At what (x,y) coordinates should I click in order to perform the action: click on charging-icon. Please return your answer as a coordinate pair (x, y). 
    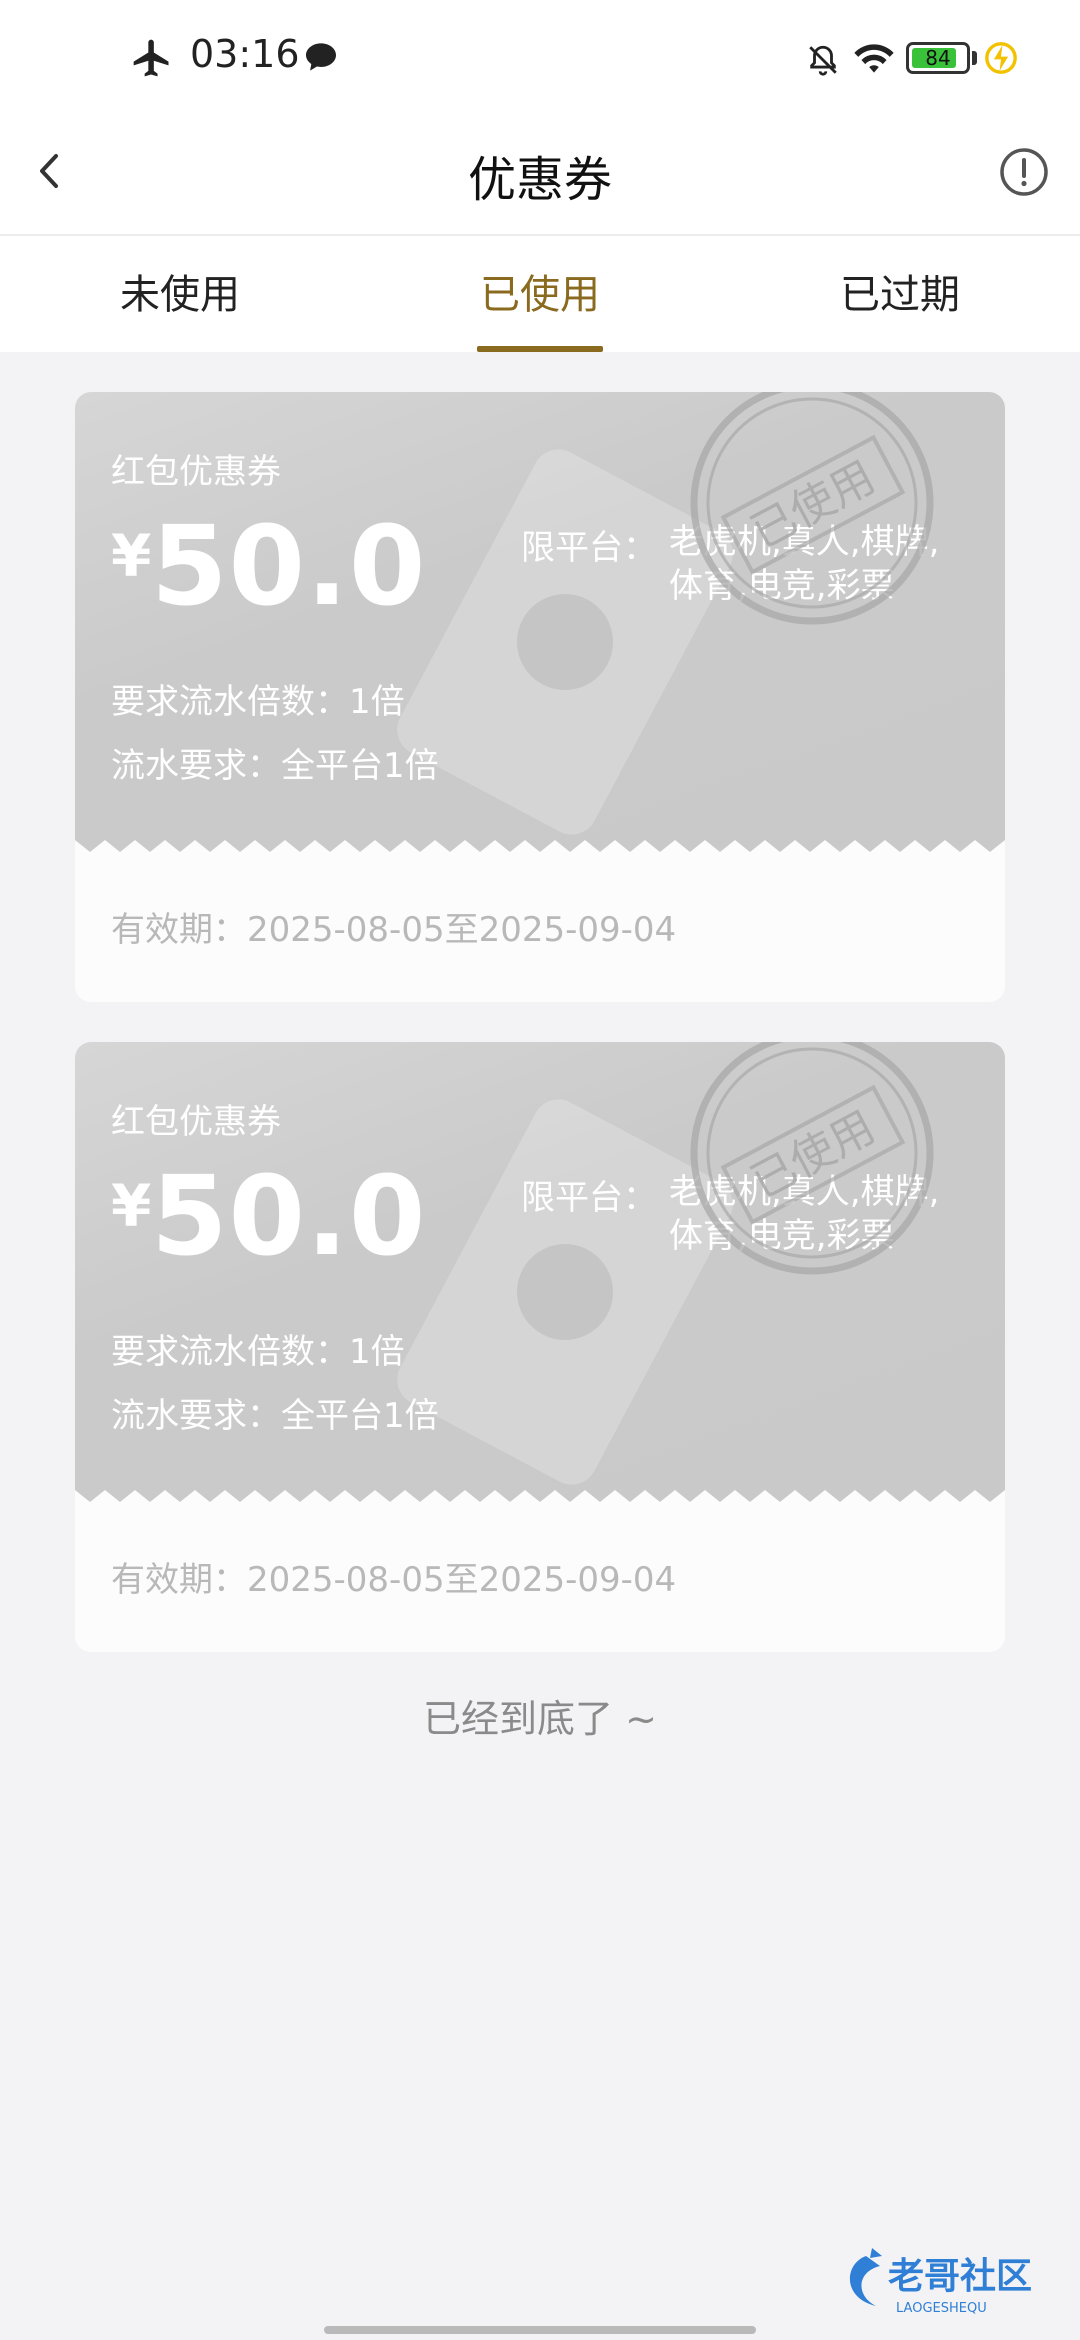
    Looking at the image, I should click on (1001, 58).